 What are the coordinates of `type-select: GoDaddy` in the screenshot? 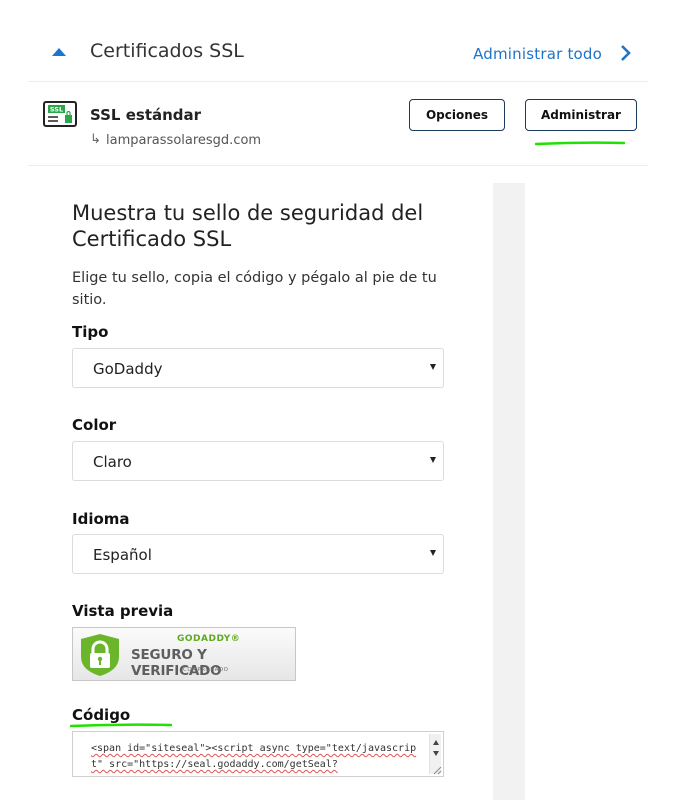 It's located at (258, 368).